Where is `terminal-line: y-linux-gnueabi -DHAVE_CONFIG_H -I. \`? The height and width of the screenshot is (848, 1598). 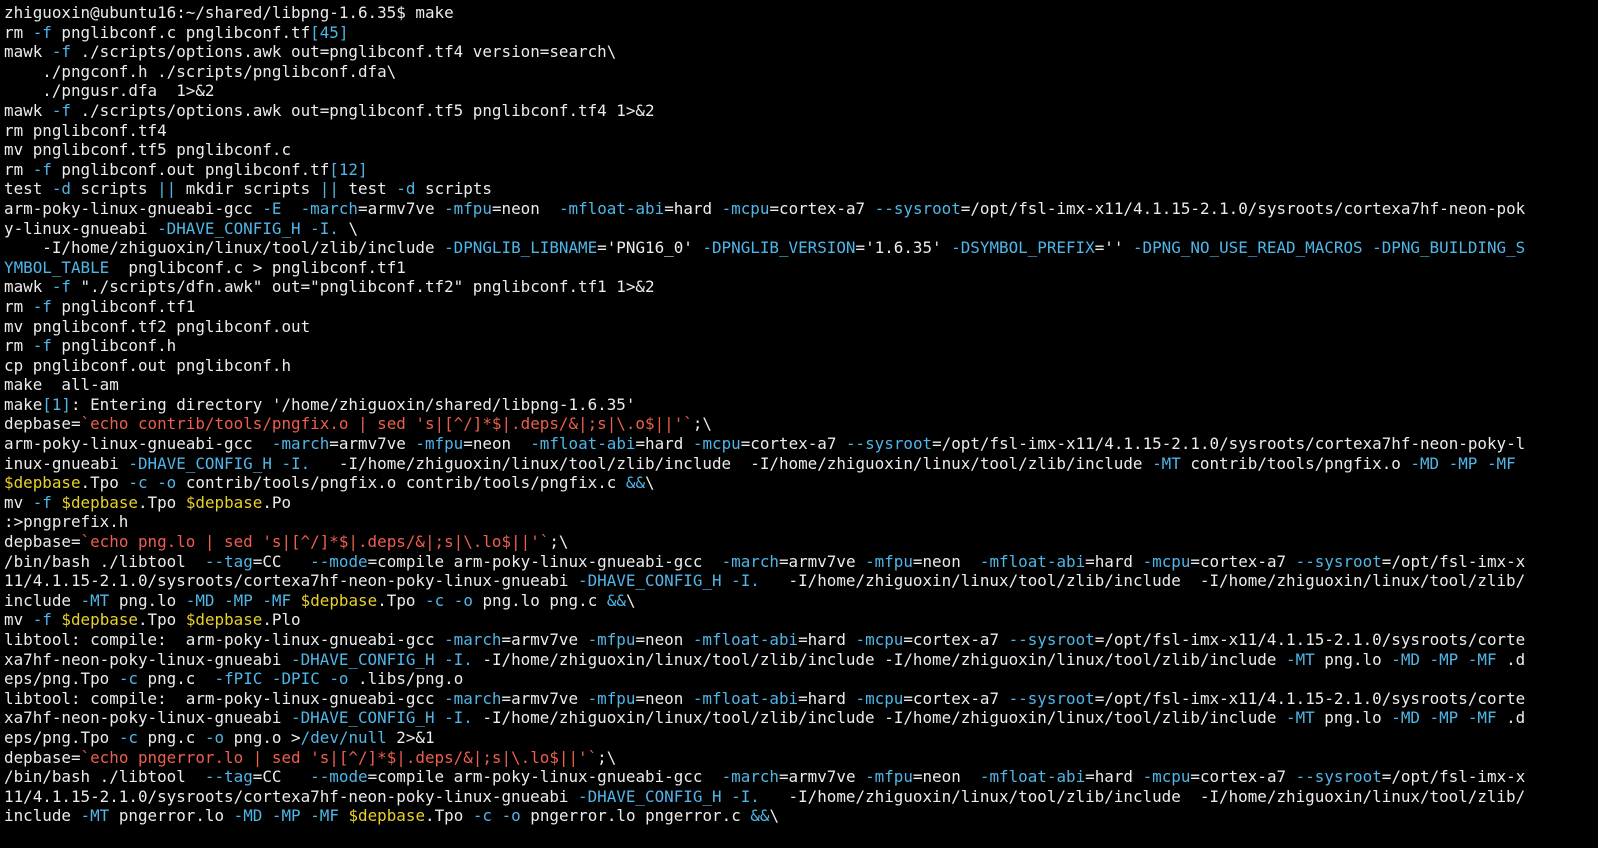
terminal-line: y-linux-gnueabi -DHAVE_CONFIG_H -I. \ is located at coordinates (801, 229).